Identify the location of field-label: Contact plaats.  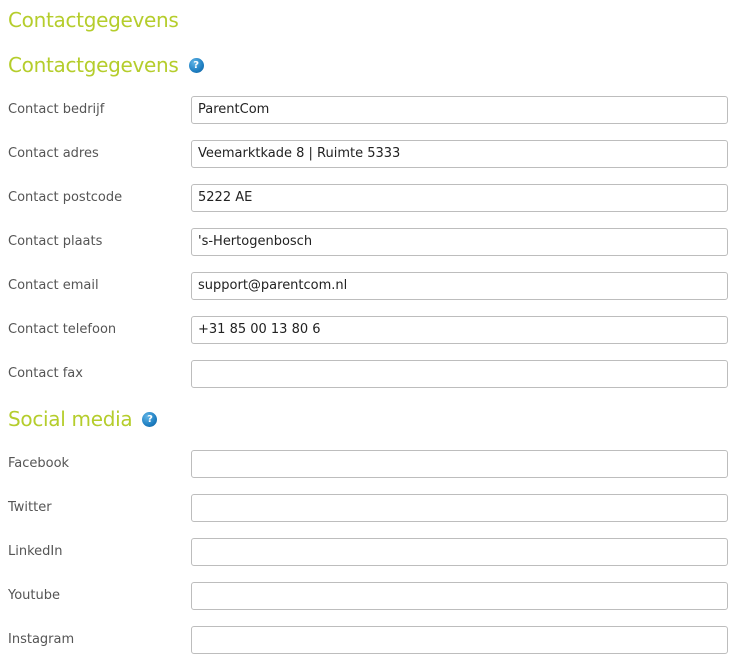
(55, 241).